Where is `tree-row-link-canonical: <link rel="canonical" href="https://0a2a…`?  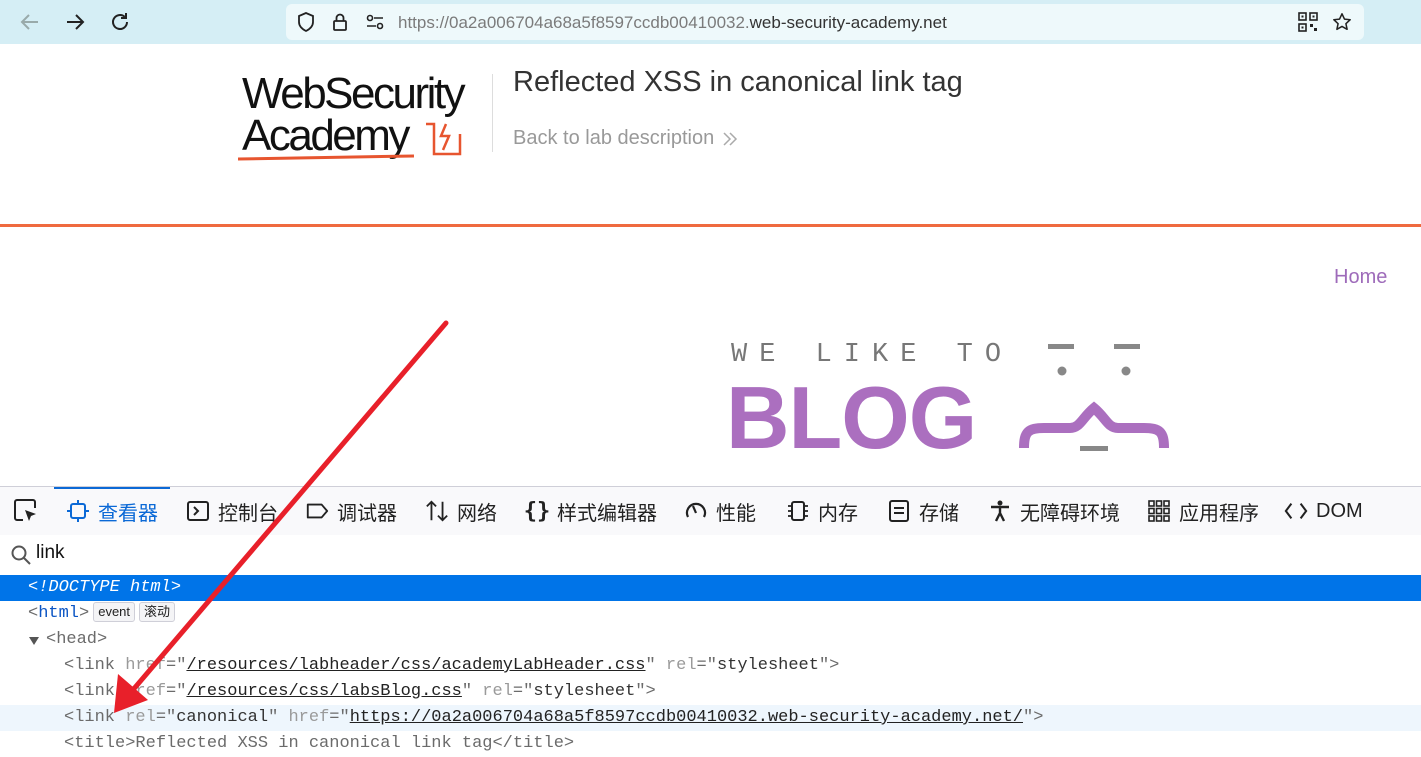 tree-row-link-canonical: <link rel="canonical" href="https://0a2a… is located at coordinates (710, 718).